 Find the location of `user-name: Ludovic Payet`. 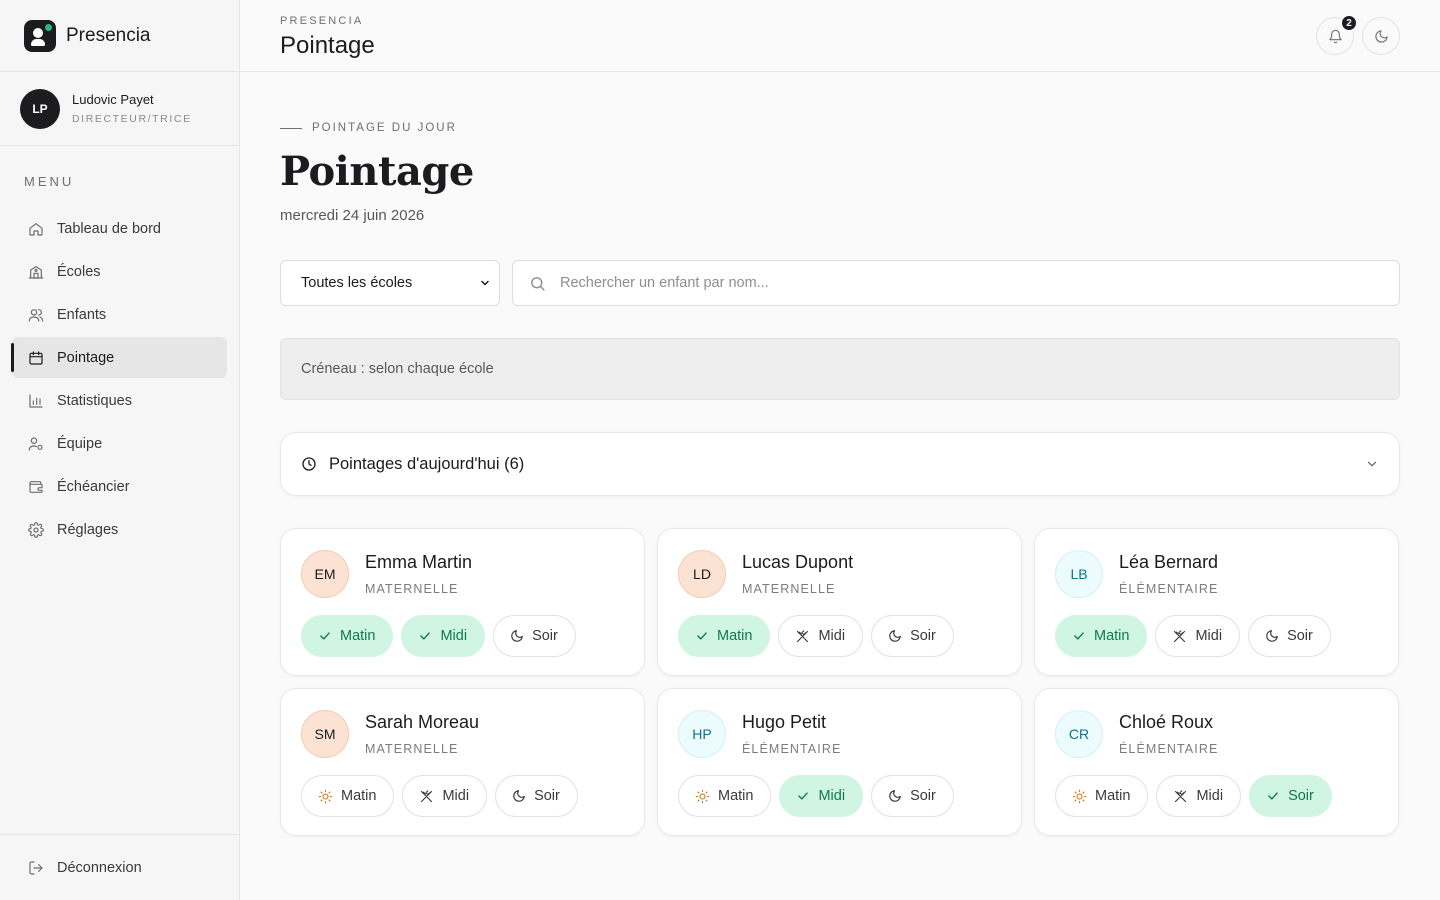

user-name: Ludovic Payet is located at coordinates (113, 99).